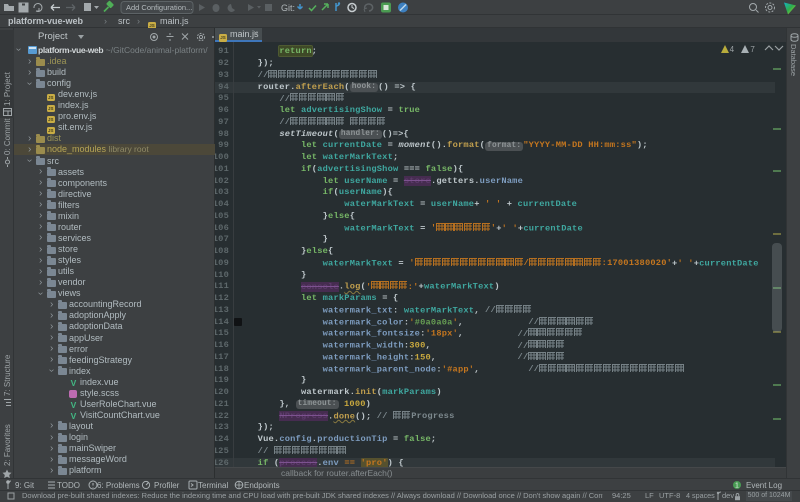 The image size is (800, 502). What do you see at coordinates (25, 485) in the screenshot?
I see `svg-text: 9: Git` at bounding box center [25, 485].